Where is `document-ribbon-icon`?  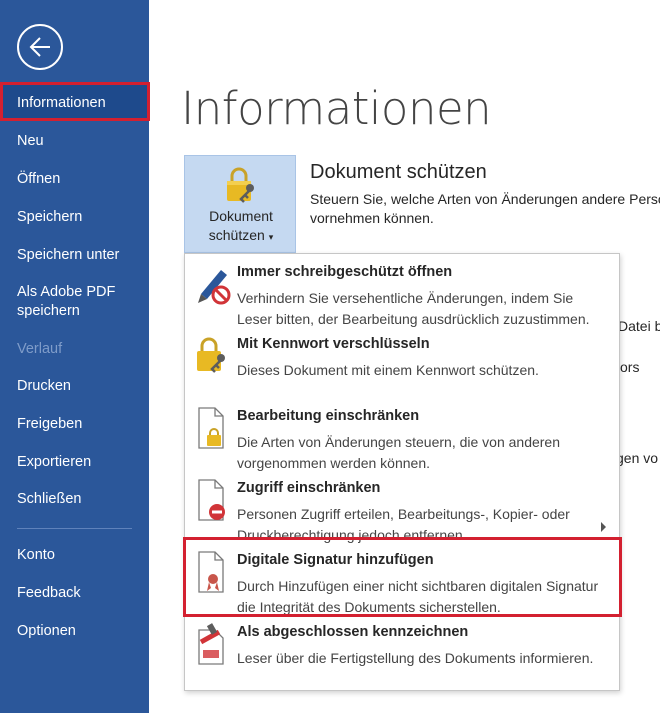 document-ribbon-icon is located at coordinates (211, 572).